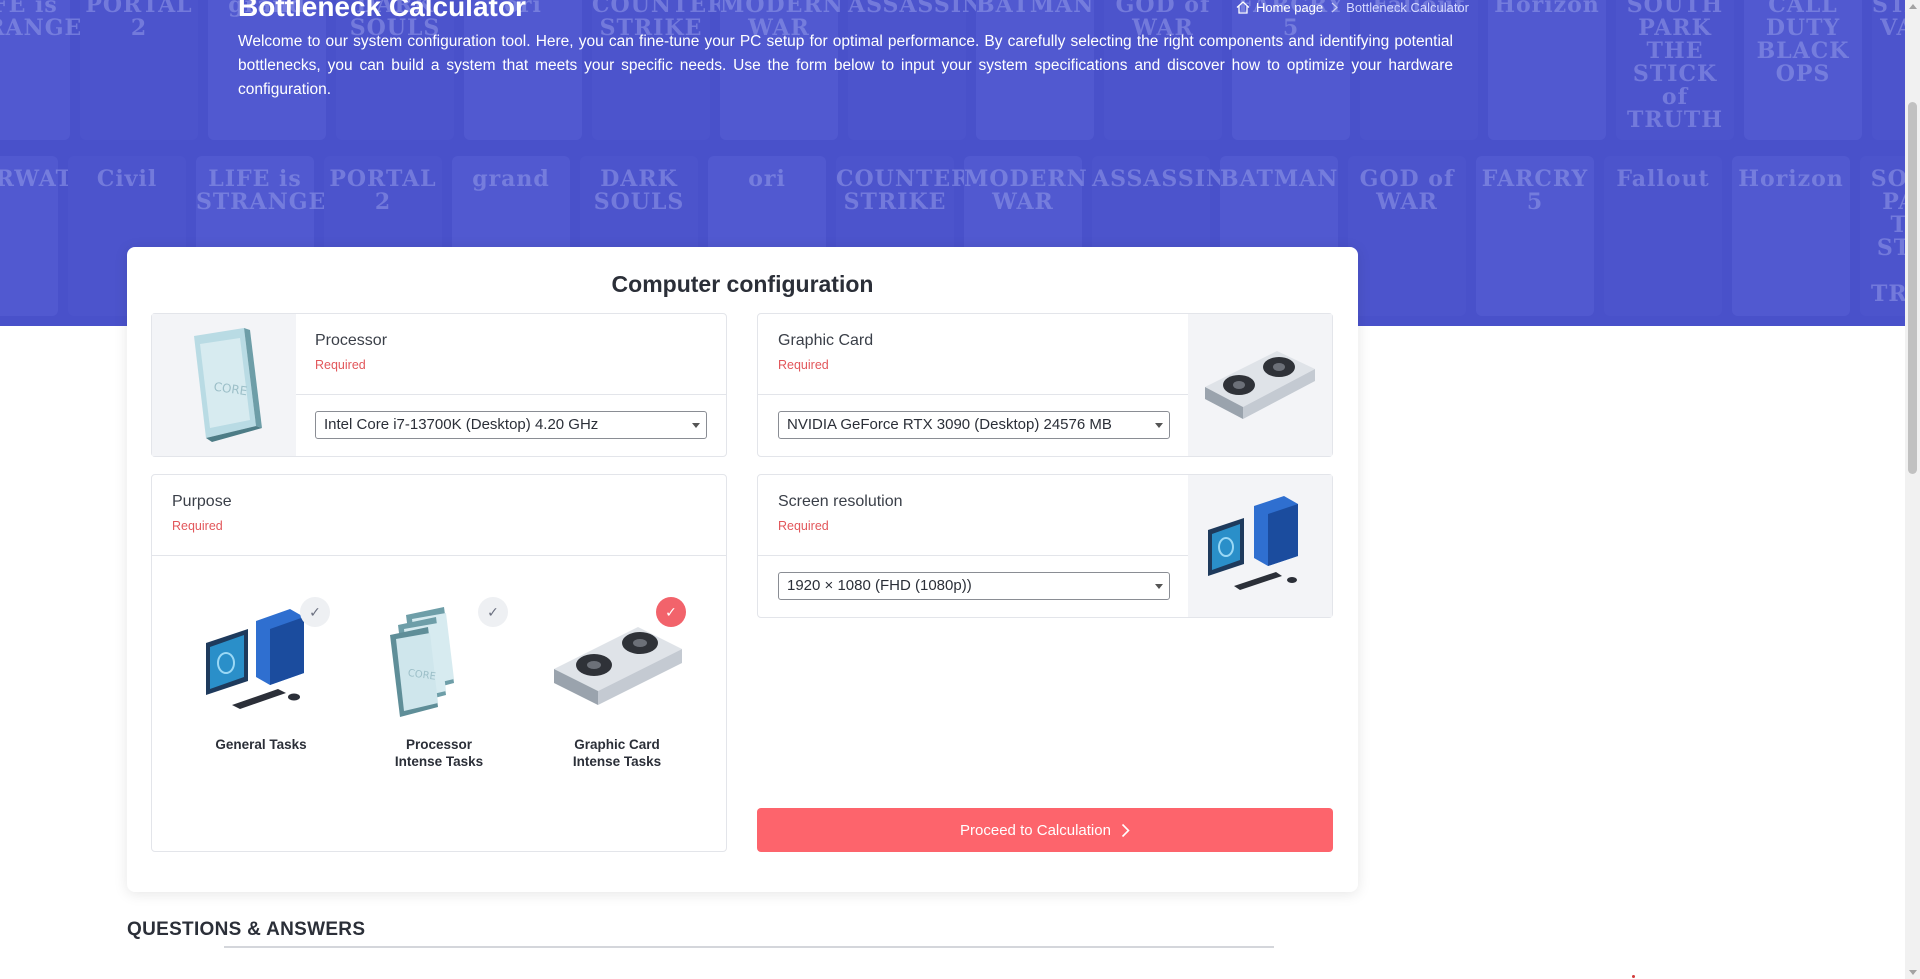 The image size is (1920, 979). What do you see at coordinates (197, 526) in the screenshot?
I see `purpose-required: Required` at bounding box center [197, 526].